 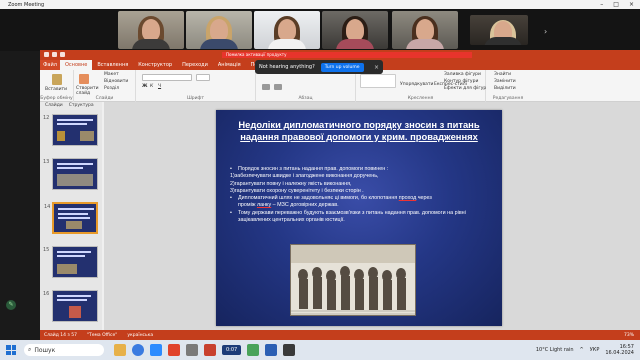 What do you see at coordinates (278, 87) in the screenshot?
I see `numbering-icon` at bounding box center [278, 87].